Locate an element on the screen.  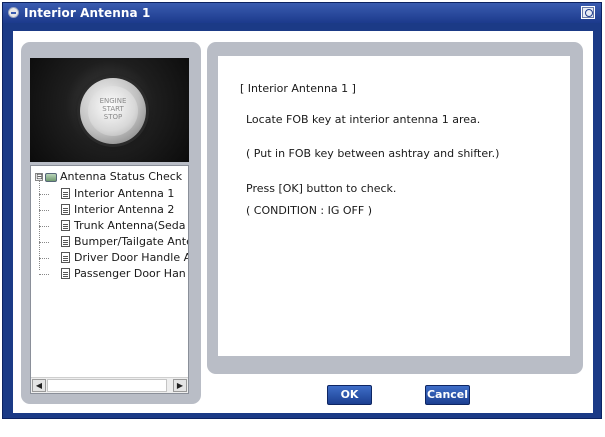
scroll-left-icon: ◀ is located at coordinates (39, 385).